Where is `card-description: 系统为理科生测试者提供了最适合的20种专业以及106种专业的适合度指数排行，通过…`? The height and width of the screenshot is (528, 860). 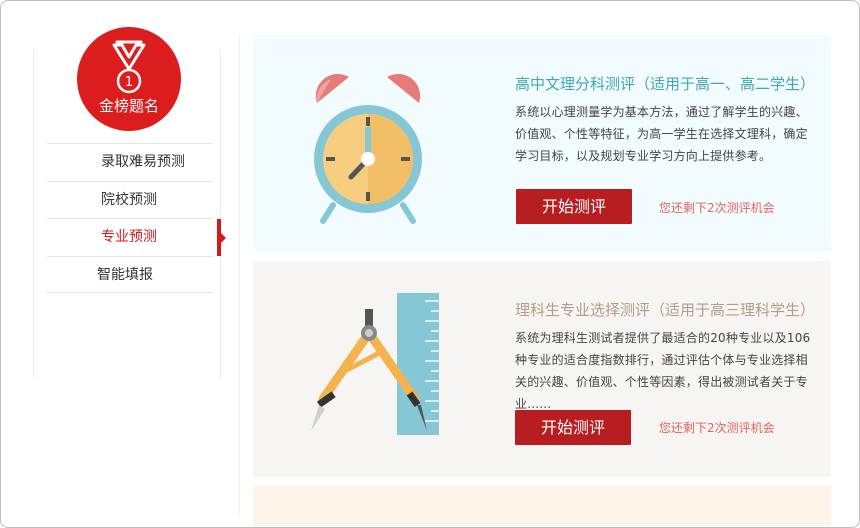 card-description: 系统为理科生测试者提供了最适合的20种专业以及106种专业的适合度指数排行，通过… is located at coordinates (663, 371).